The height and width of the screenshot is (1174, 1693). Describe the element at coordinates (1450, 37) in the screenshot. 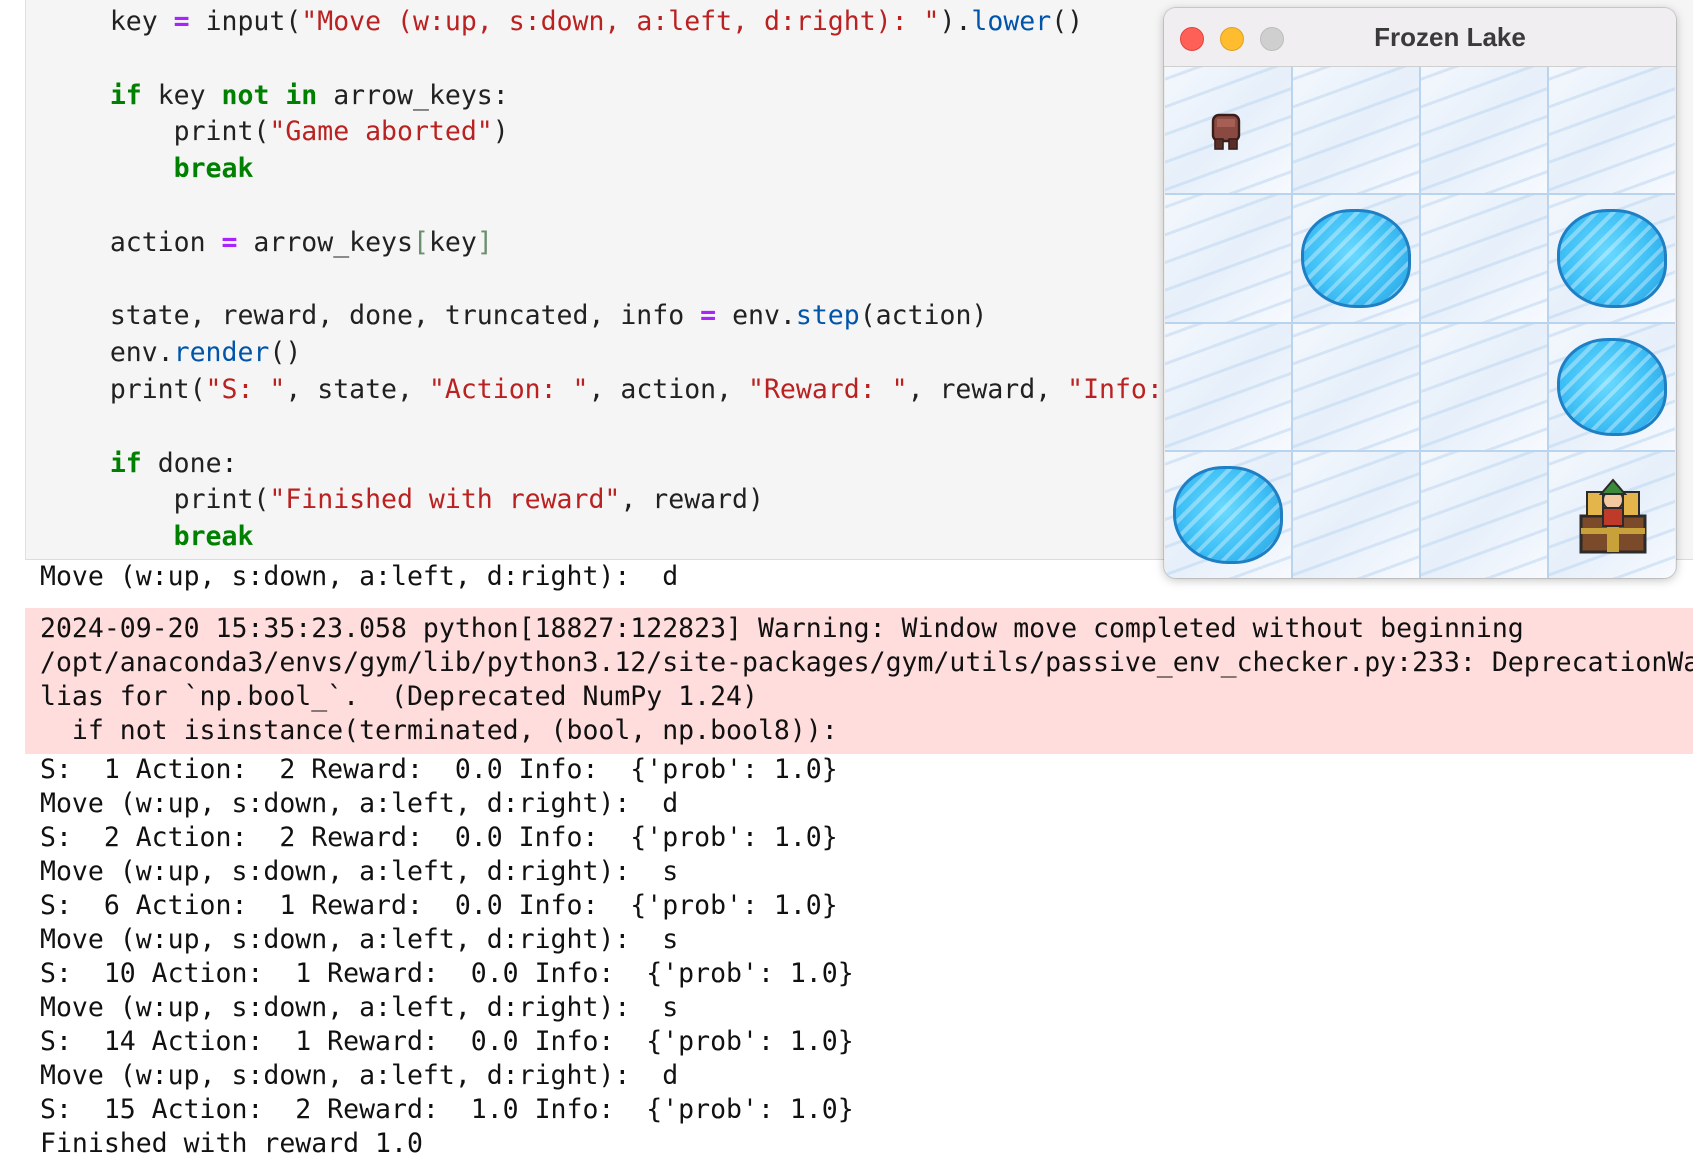

I see `window-title: Frozen Lake` at that location.